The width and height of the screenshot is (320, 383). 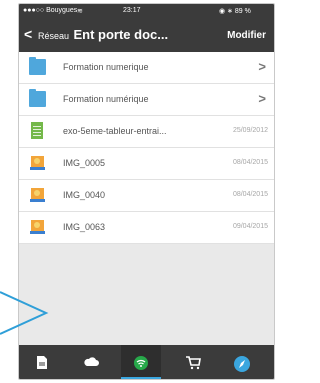 I want to click on clock: 23:17, so click(x=132, y=10).